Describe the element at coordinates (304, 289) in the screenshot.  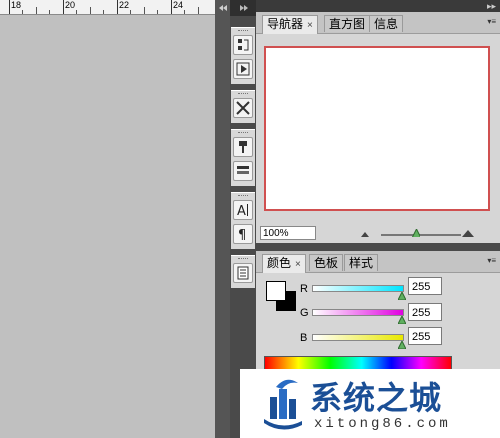
I see `channel-label-r: R` at that location.